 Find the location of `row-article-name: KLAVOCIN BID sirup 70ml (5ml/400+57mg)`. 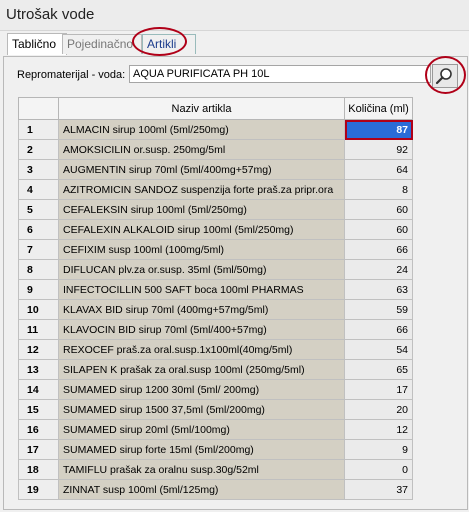

row-article-name: KLAVOCIN BID sirup 70ml (5ml/400+57mg) is located at coordinates (201, 329).